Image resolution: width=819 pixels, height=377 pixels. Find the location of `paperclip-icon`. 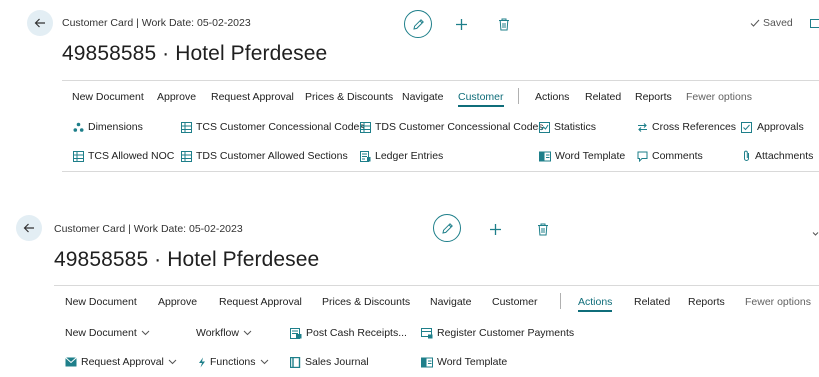

paperclip-icon is located at coordinates (746, 155).